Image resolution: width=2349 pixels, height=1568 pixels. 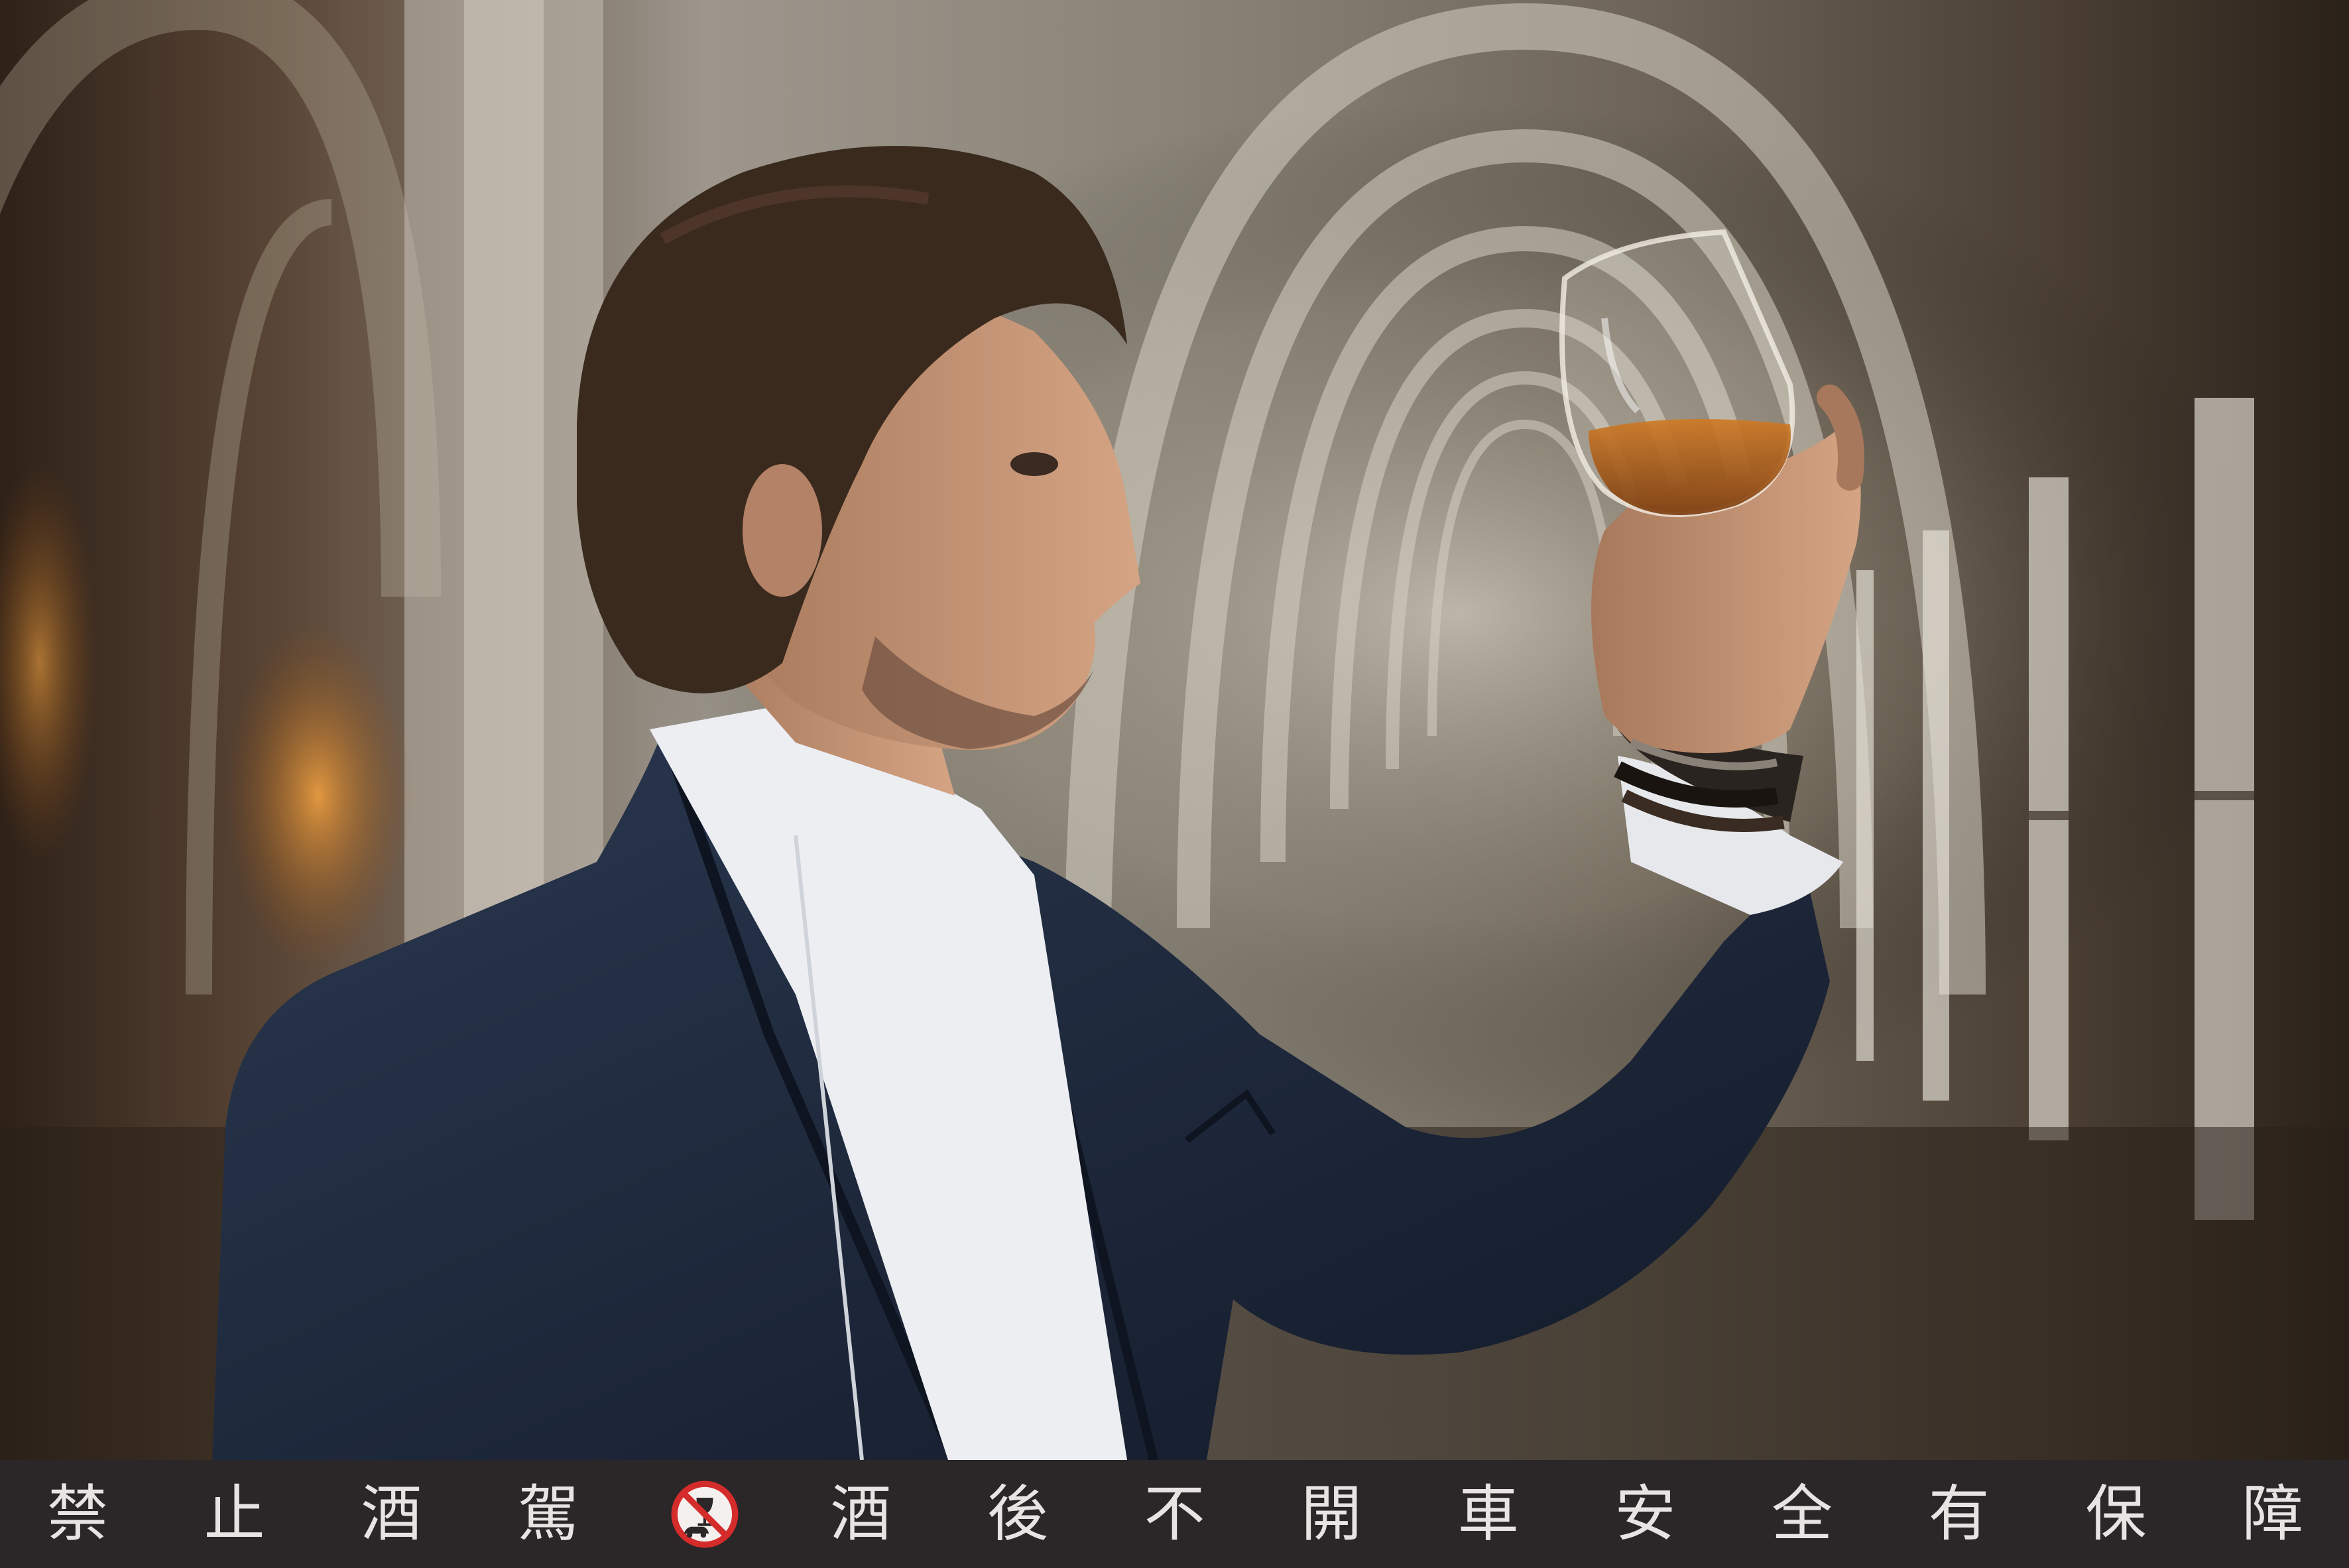 What do you see at coordinates (1331, 1513) in the screenshot?
I see `warning-char: 開` at bounding box center [1331, 1513].